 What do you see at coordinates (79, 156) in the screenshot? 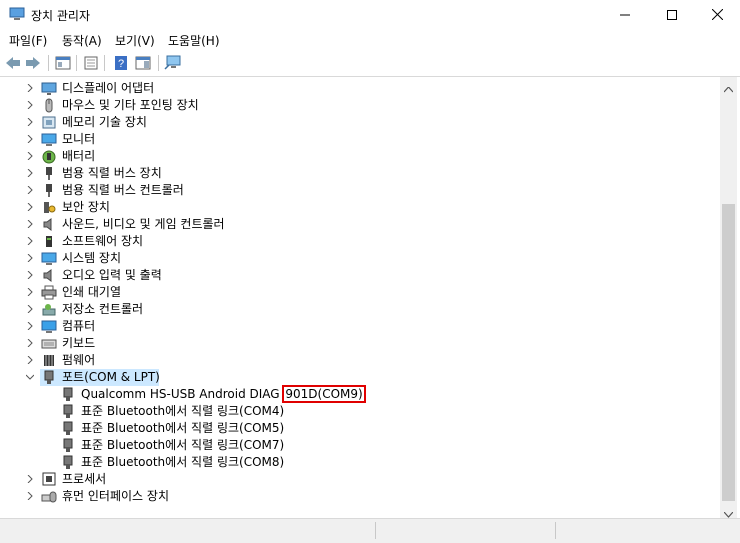
I see `category-label: 배터리` at bounding box center [79, 156].